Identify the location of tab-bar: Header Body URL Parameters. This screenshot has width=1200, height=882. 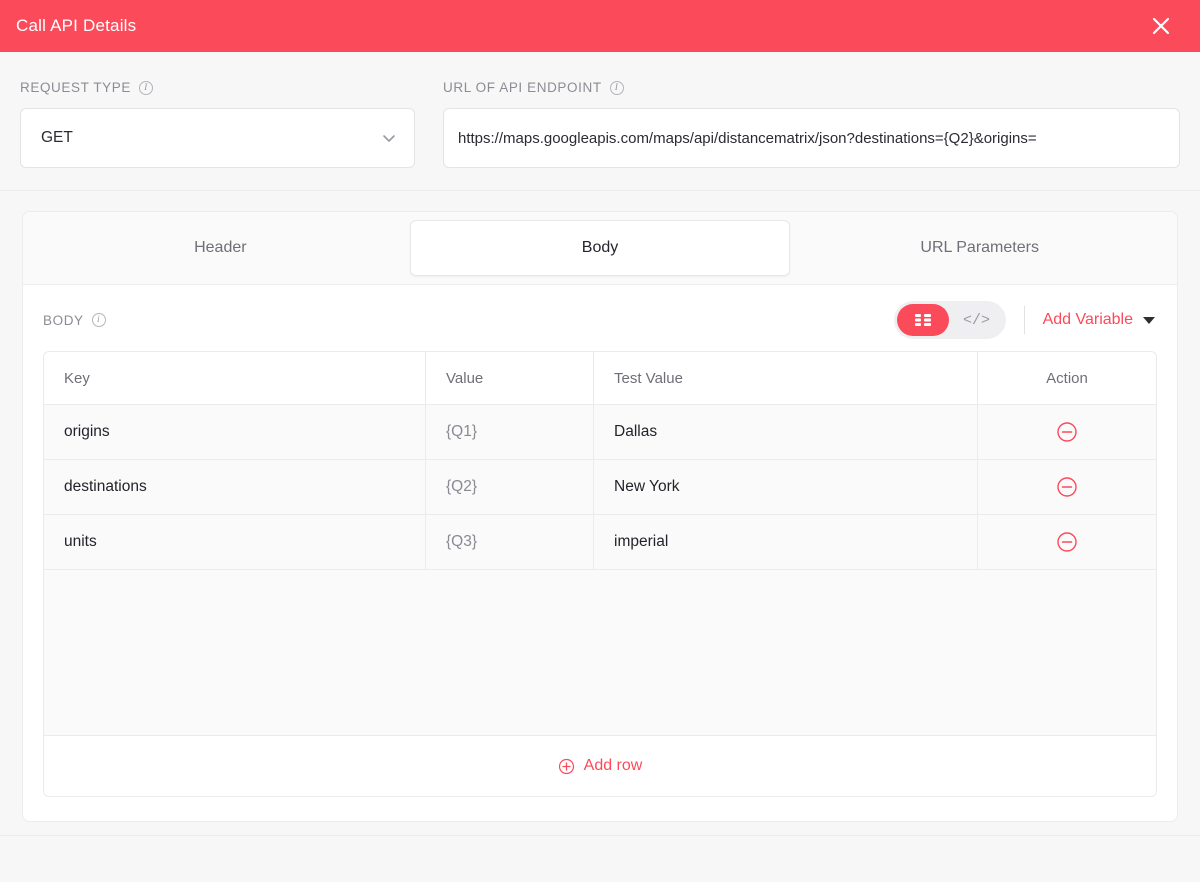
(600, 248).